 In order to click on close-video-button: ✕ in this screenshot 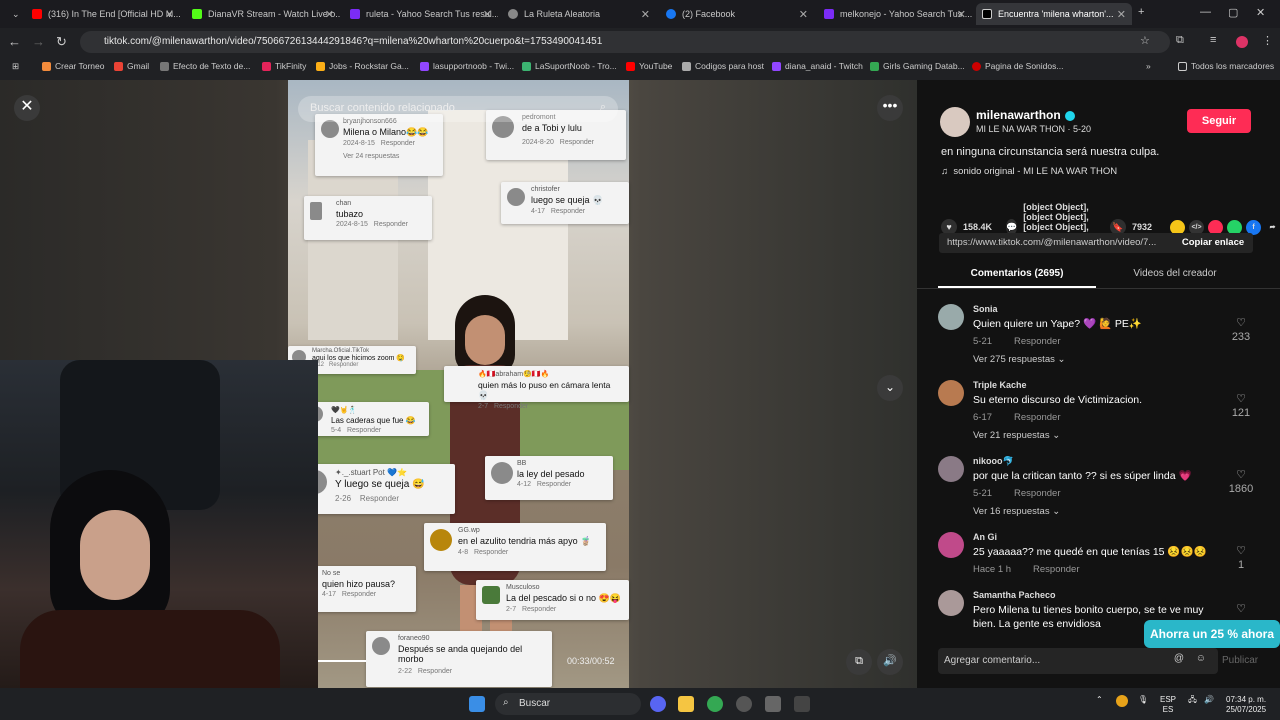, I will do `click(27, 108)`.